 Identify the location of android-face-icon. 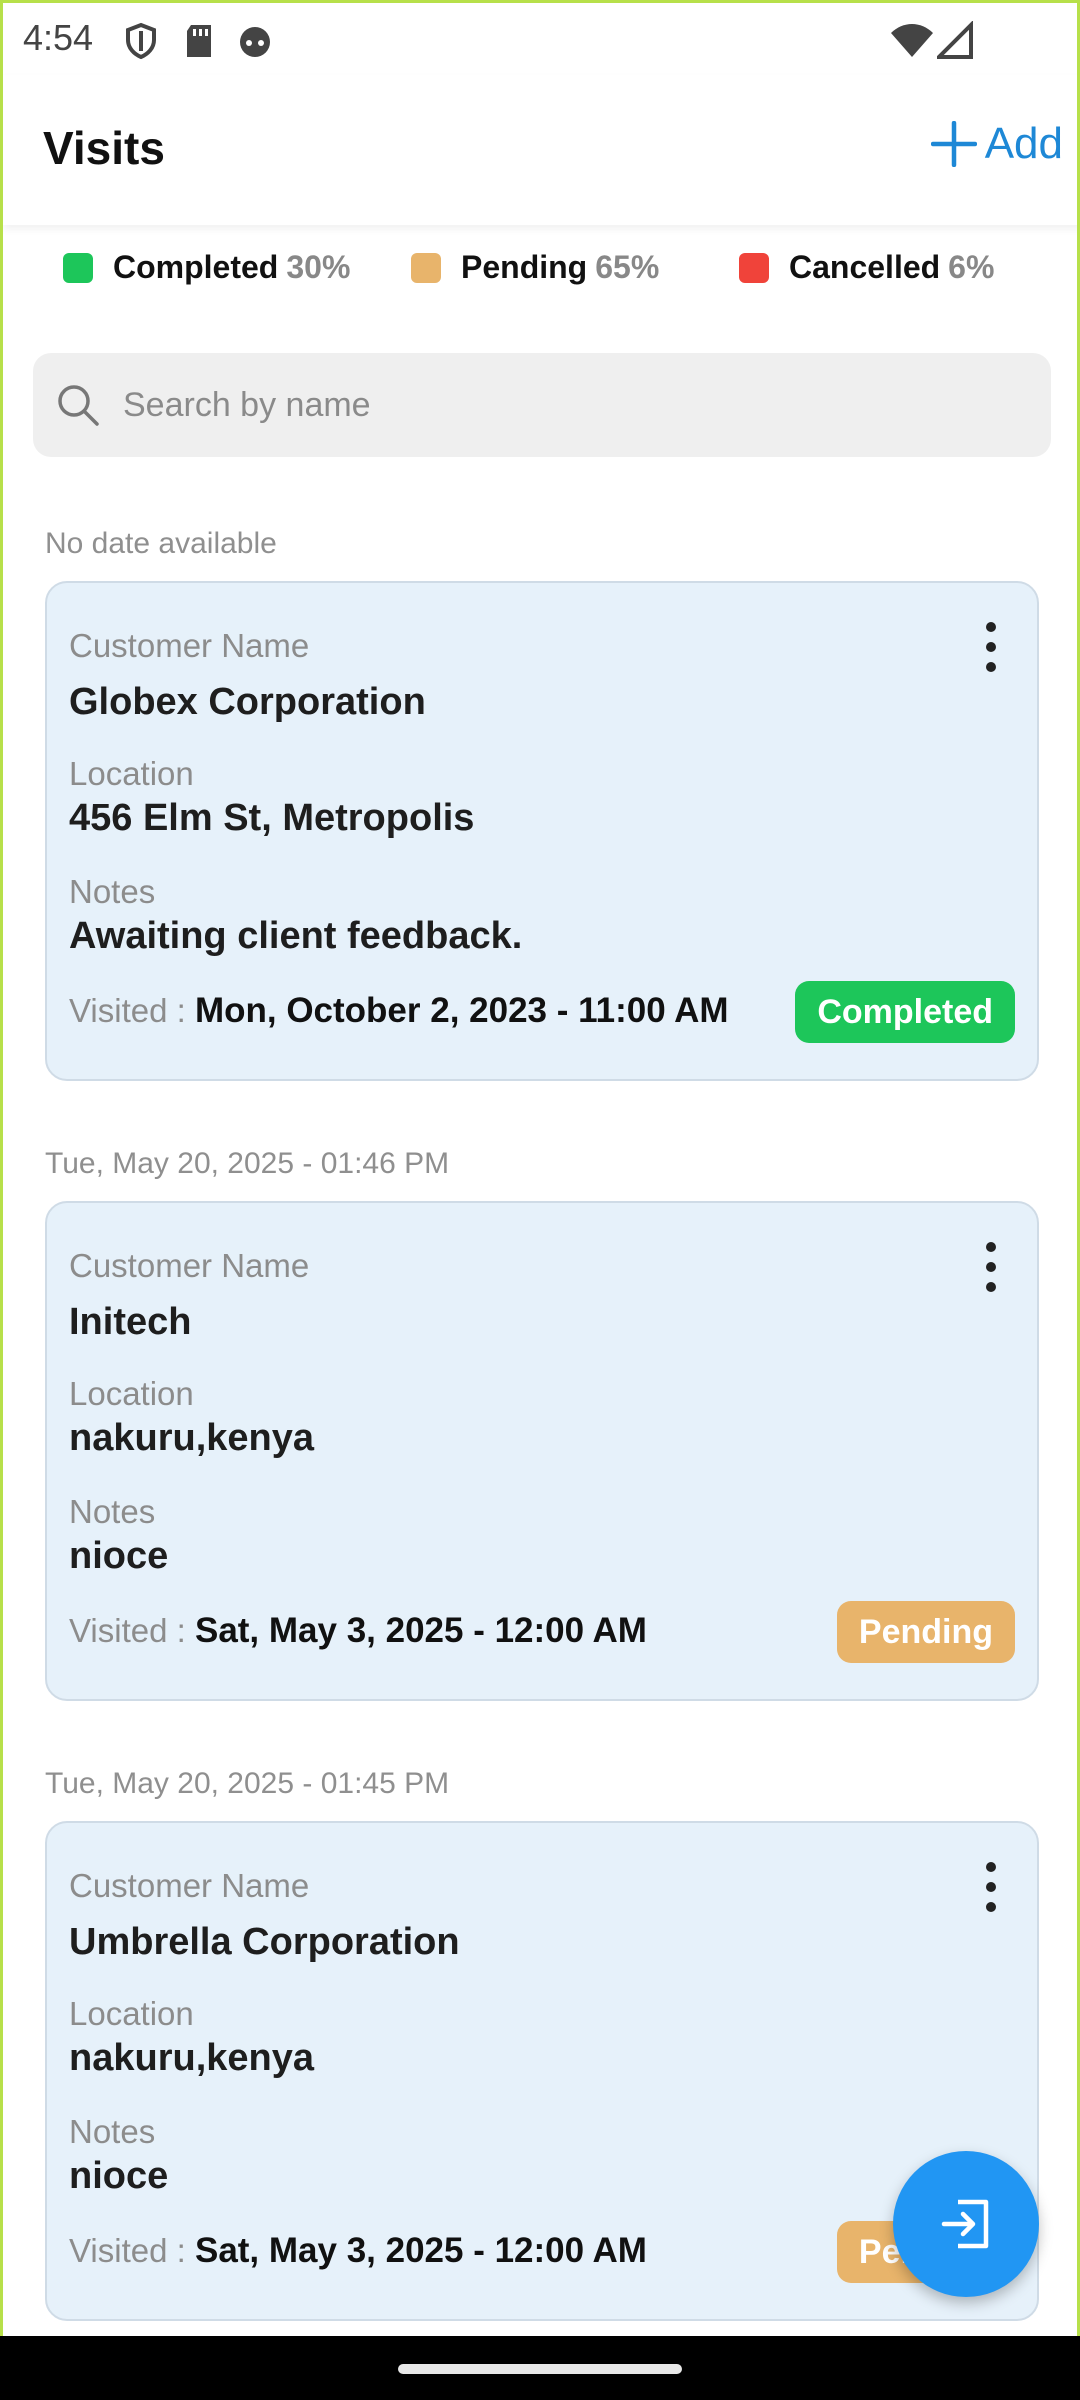
(255, 42).